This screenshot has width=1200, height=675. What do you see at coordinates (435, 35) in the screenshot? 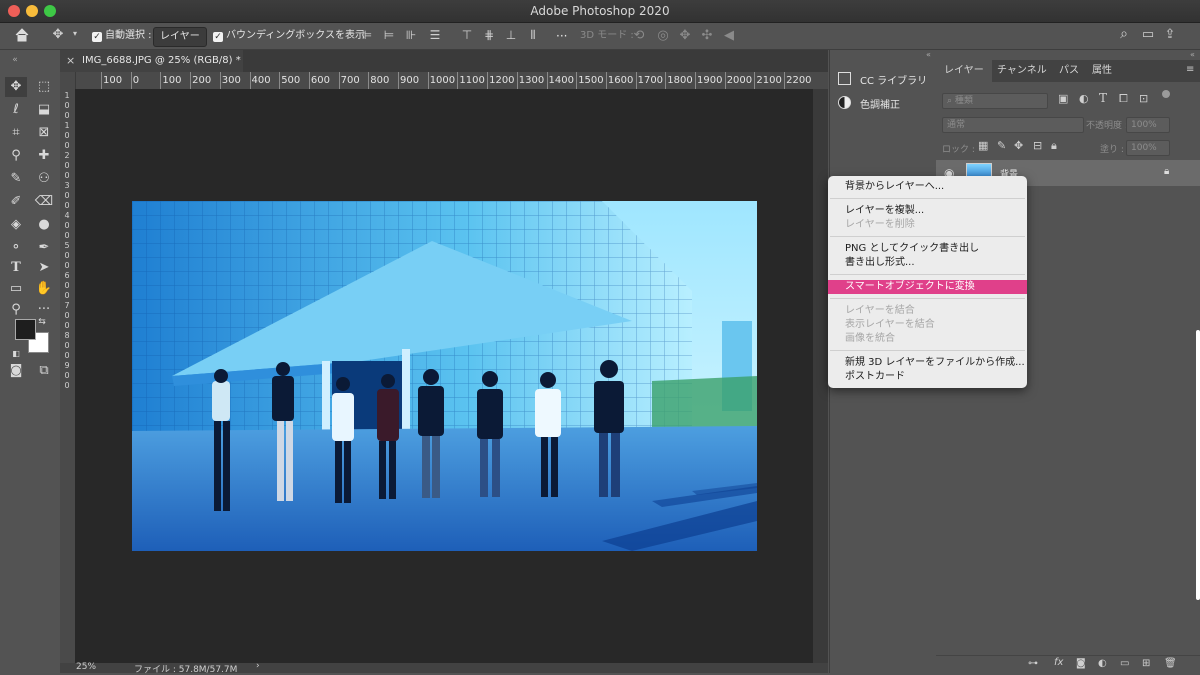
I see `align-vertical-icon: ☰` at bounding box center [435, 35].